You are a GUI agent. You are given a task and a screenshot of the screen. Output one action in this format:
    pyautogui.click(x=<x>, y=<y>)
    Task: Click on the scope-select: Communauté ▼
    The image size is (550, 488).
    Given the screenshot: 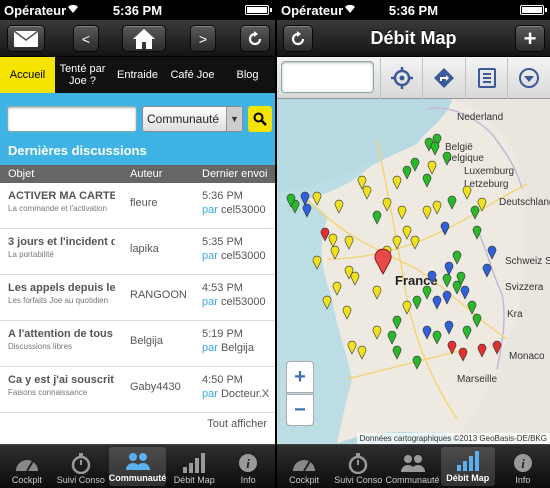 What is the action you would take?
    pyautogui.click(x=192, y=119)
    